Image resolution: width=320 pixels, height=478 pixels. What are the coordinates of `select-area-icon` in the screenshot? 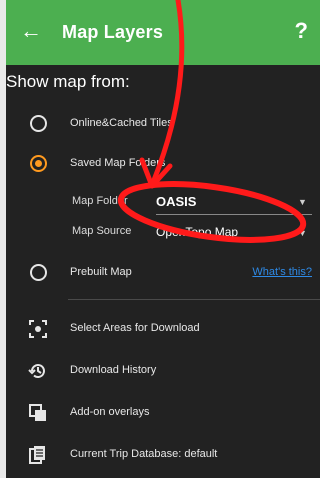 It's located at (38, 329).